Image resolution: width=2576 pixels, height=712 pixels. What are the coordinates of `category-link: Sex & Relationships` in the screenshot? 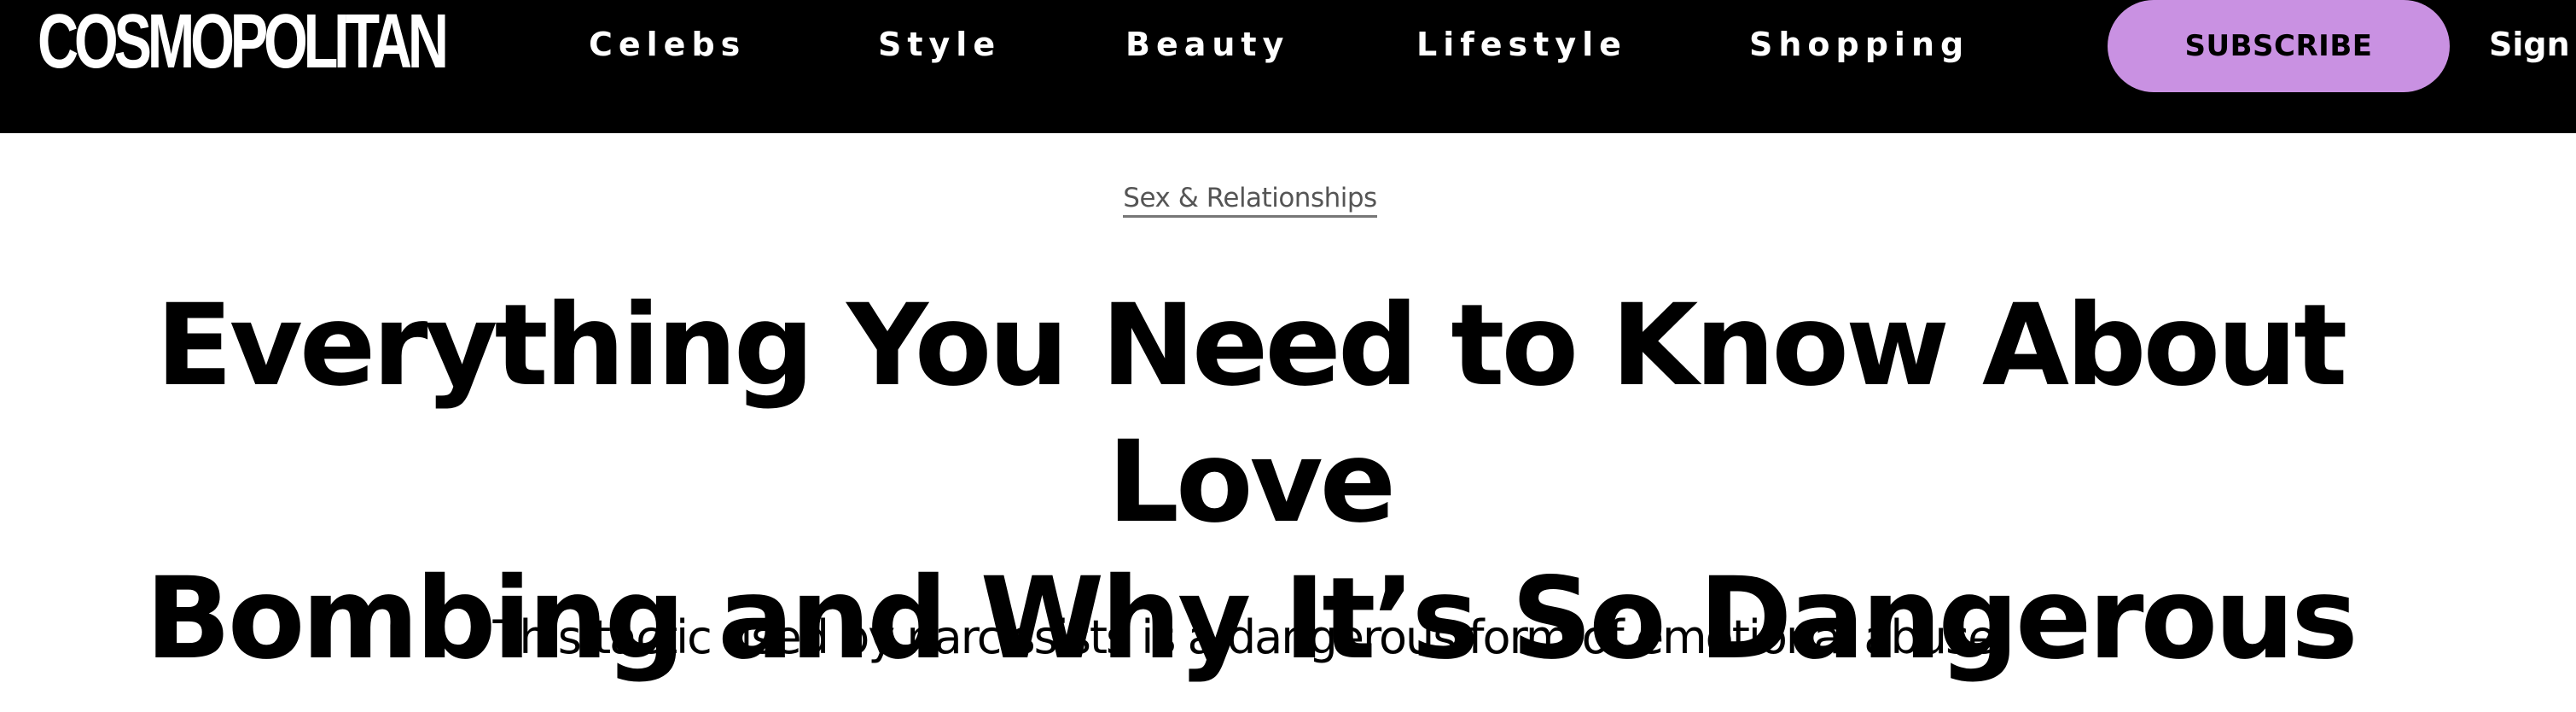 It's located at (1250, 201).